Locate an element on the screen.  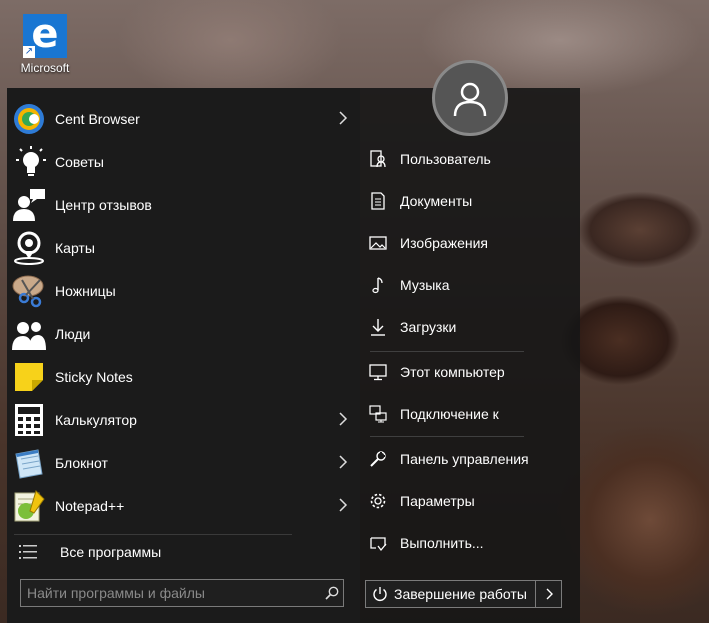
app-label: Cent Browser is located at coordinates (97, 118).